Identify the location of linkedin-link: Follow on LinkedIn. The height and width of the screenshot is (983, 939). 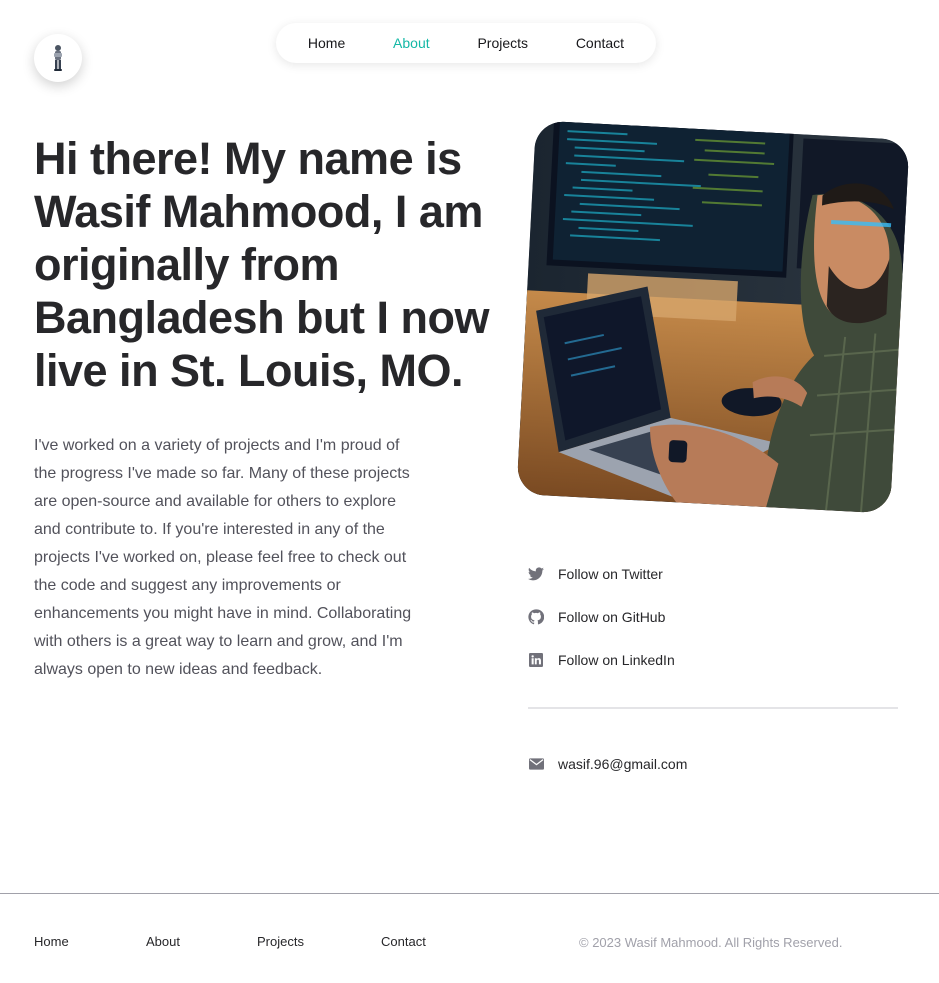
(713, 659).